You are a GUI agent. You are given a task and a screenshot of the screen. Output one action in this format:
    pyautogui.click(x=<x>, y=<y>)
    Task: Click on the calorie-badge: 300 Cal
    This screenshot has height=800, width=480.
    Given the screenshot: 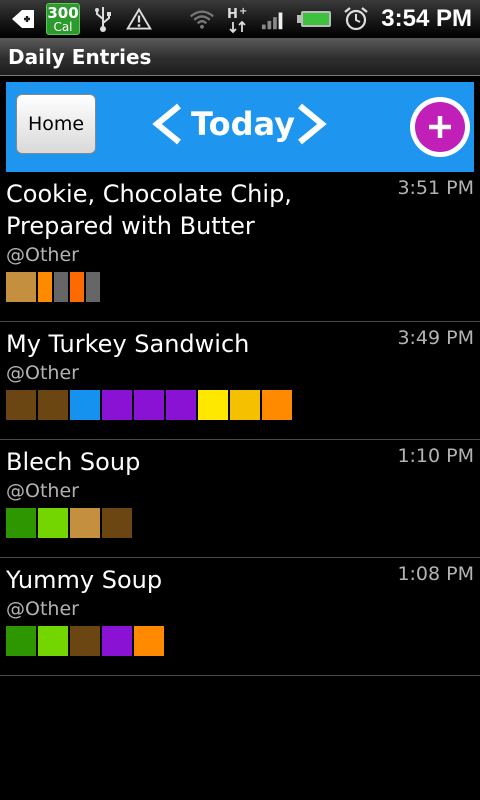 What is the action you would take?
    pyautogui.click(x=63, y=19)
    